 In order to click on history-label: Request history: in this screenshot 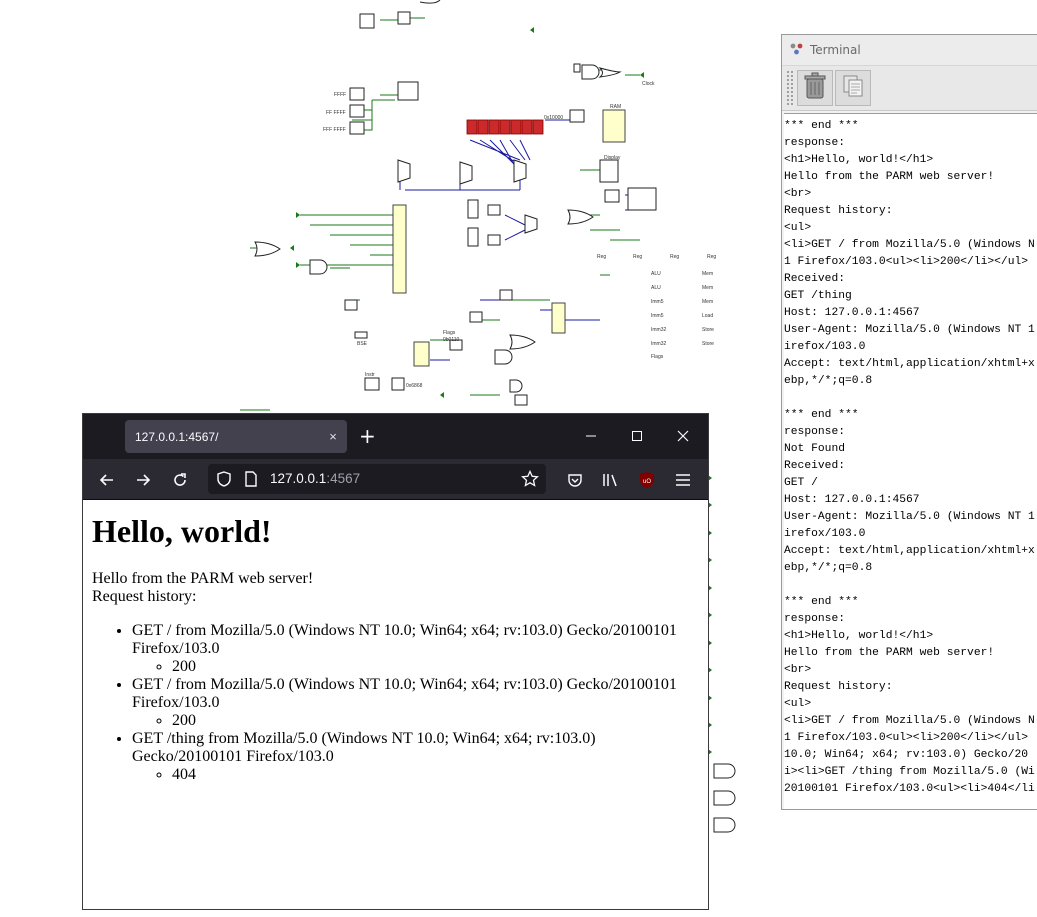, I will do `click(144, 596)`.